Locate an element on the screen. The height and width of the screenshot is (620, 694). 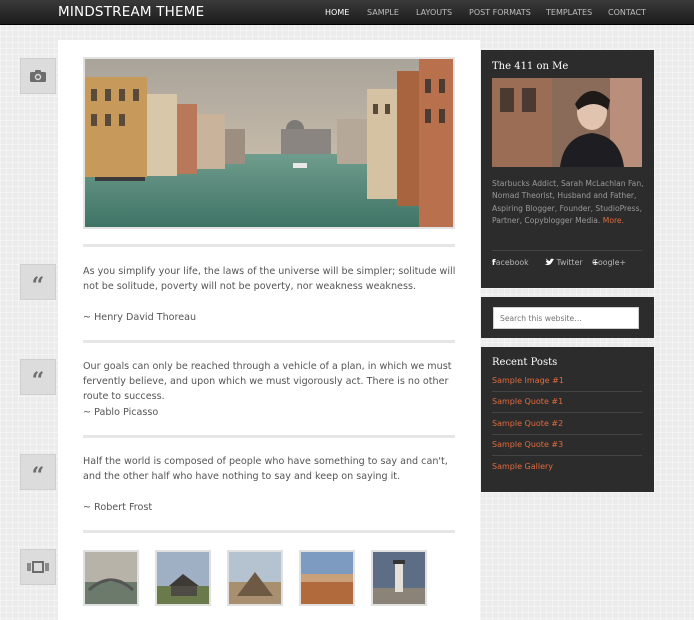
camera-icon is located at coordinates (38, 76).